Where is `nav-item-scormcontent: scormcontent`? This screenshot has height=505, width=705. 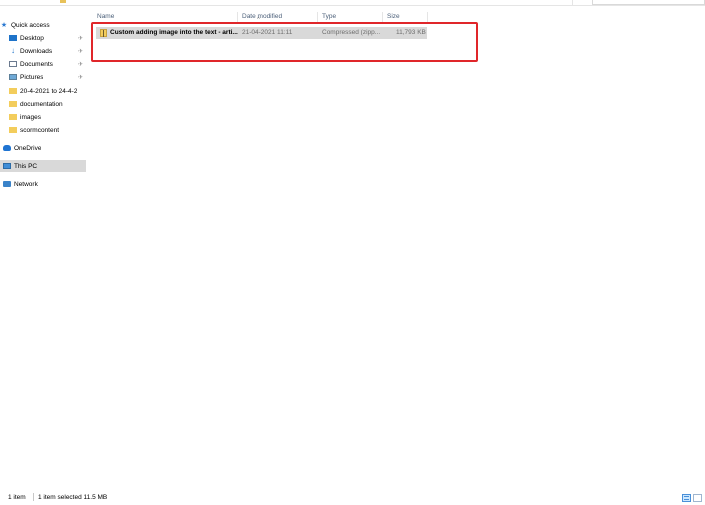
nav-item-scormcontent: scormcontent is located at coordinates (43, 130).